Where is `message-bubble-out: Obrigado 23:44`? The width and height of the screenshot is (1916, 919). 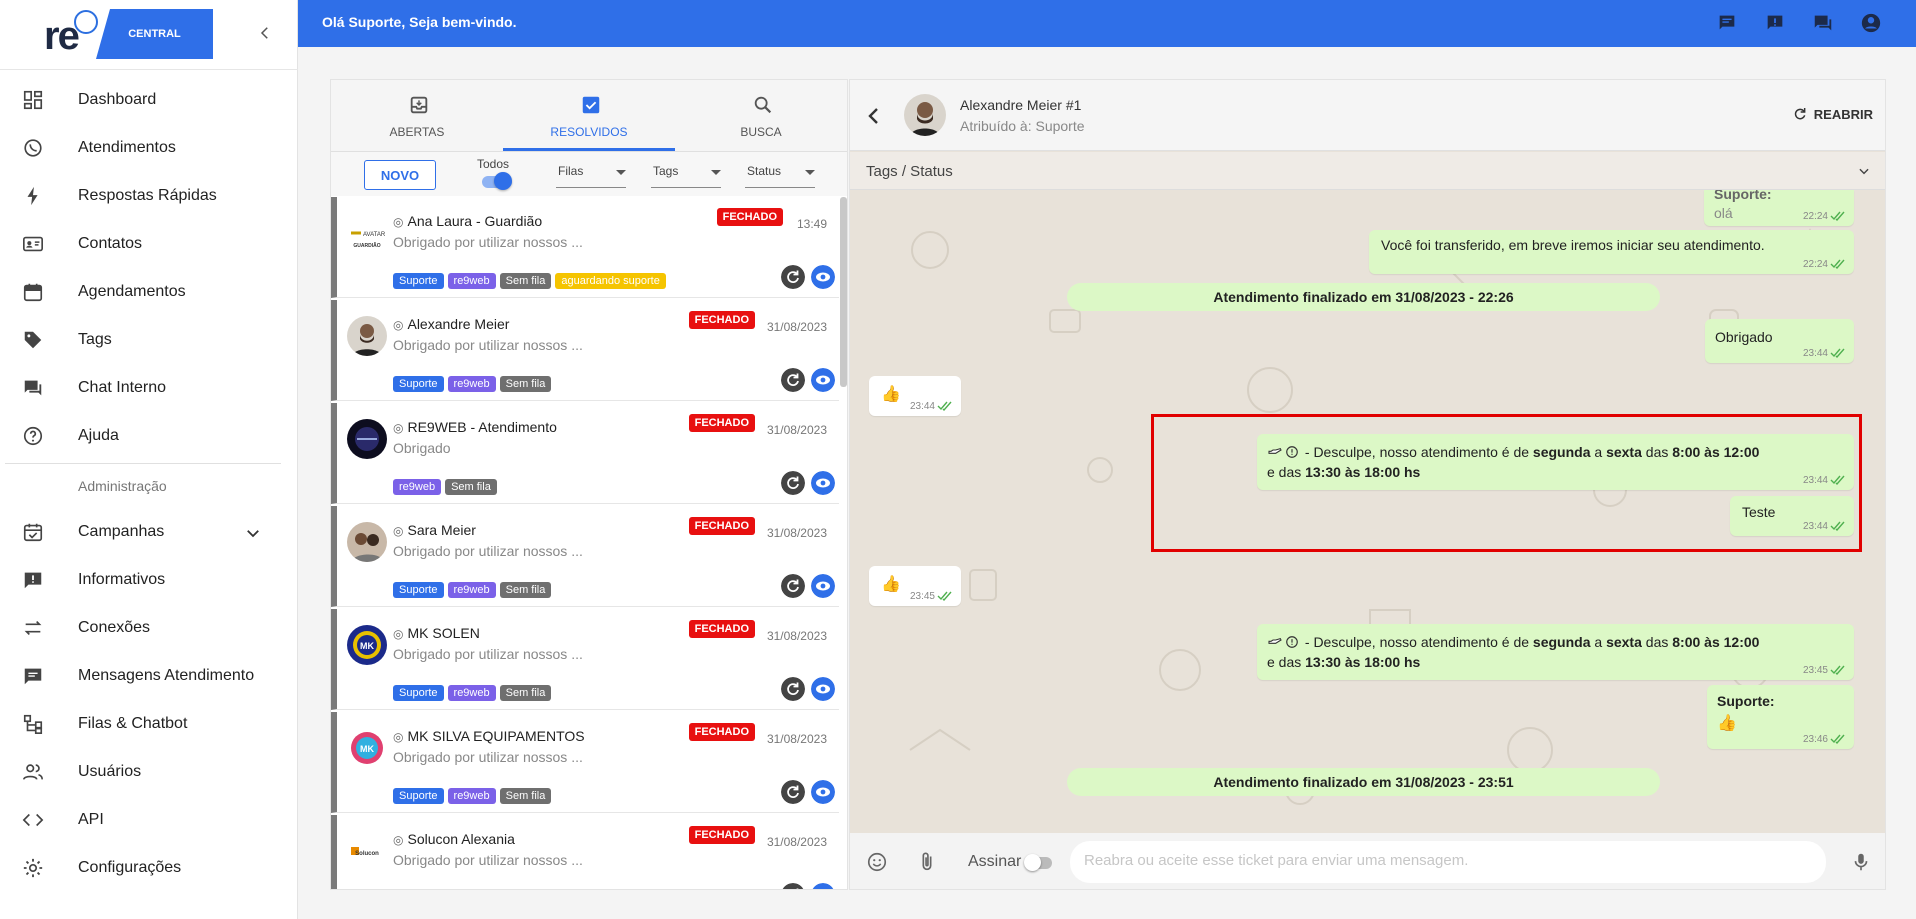 message-bubble-out: Obrigado 23:44 is located at coordinates (1779, 341).